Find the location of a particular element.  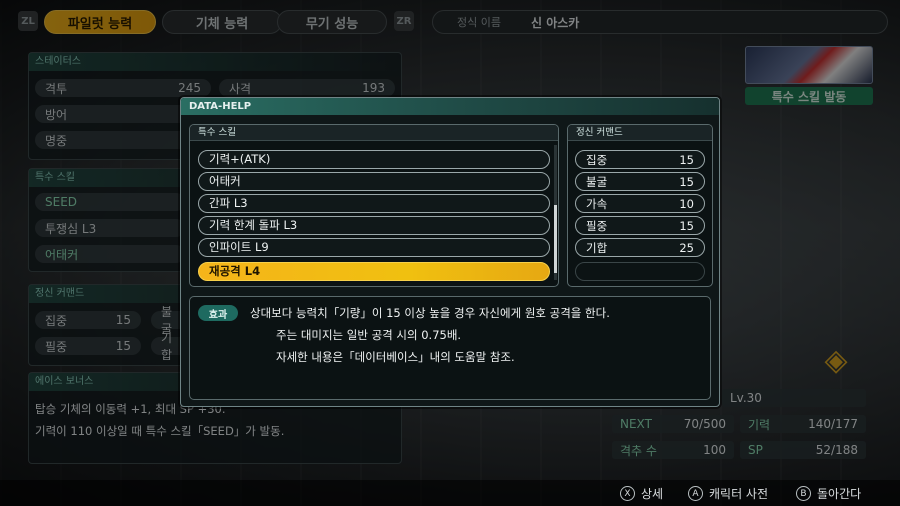

a-button-icon: A is located at coordinates (695, 493).